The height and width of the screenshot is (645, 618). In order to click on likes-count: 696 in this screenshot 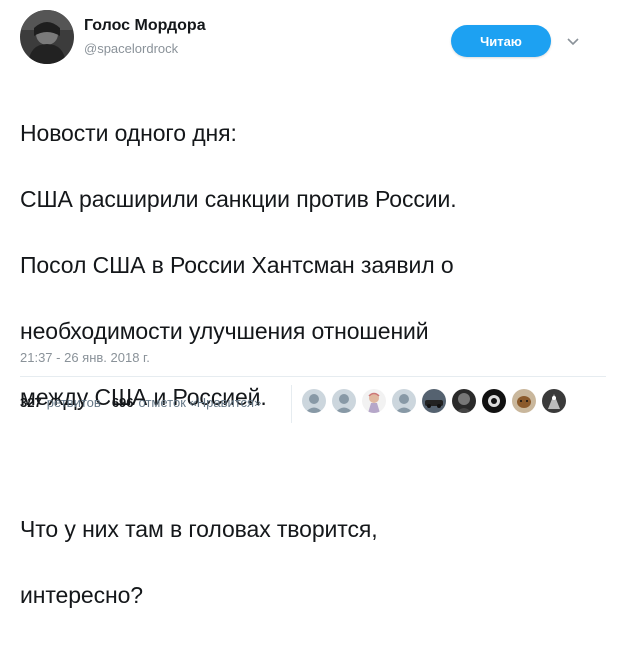, I will do `click(123, 402)`.